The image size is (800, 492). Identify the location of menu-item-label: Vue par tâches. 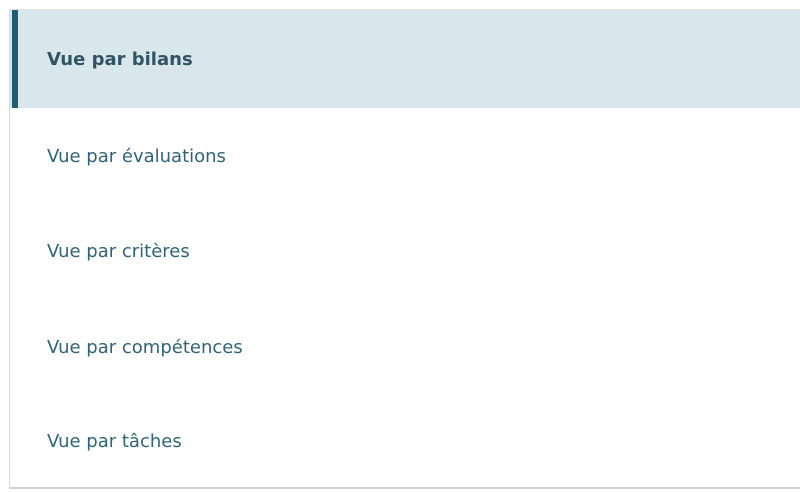
(114, 441).